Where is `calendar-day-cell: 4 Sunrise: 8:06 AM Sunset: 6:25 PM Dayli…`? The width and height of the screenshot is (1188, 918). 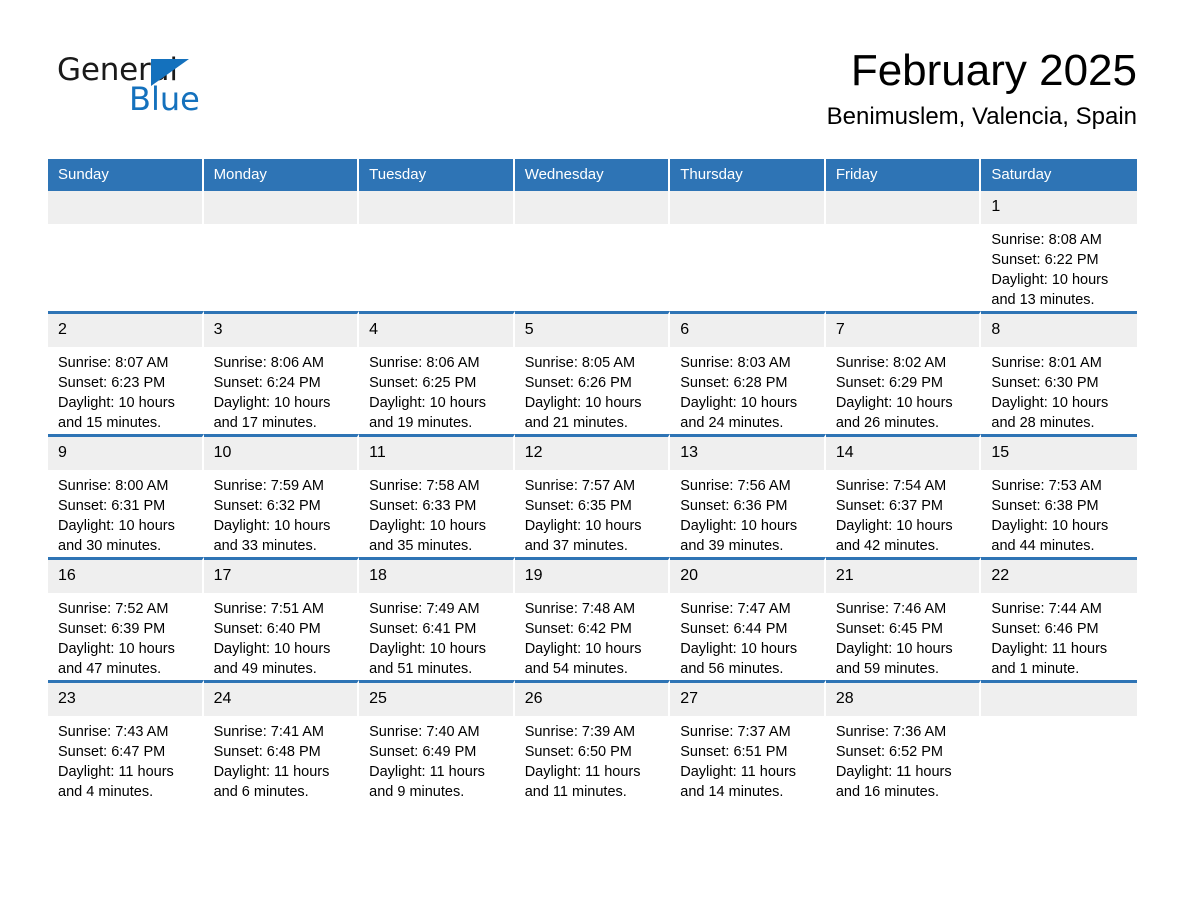 calendar-day-cell: 4 Sunrise: 8:06 AM Sunset: 6:25 PM Dayli… is located at coordinates (437, 372).